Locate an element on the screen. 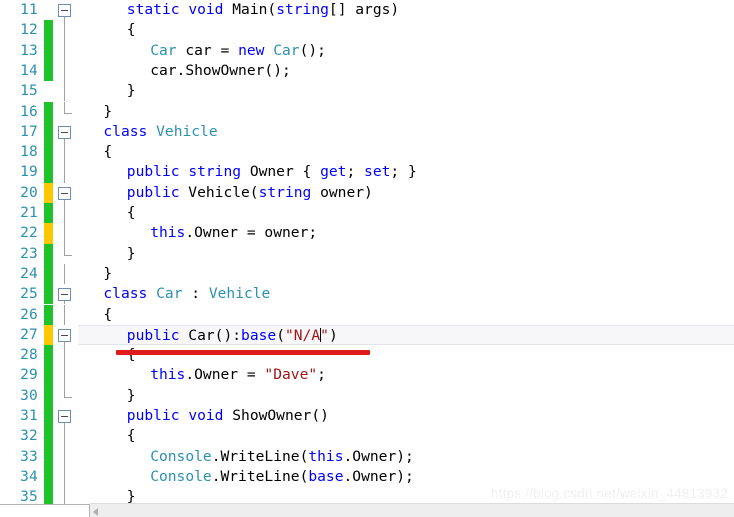 The width and height of the screenshot is (734, 517). code-token: : is located at coordinates (195, 294).